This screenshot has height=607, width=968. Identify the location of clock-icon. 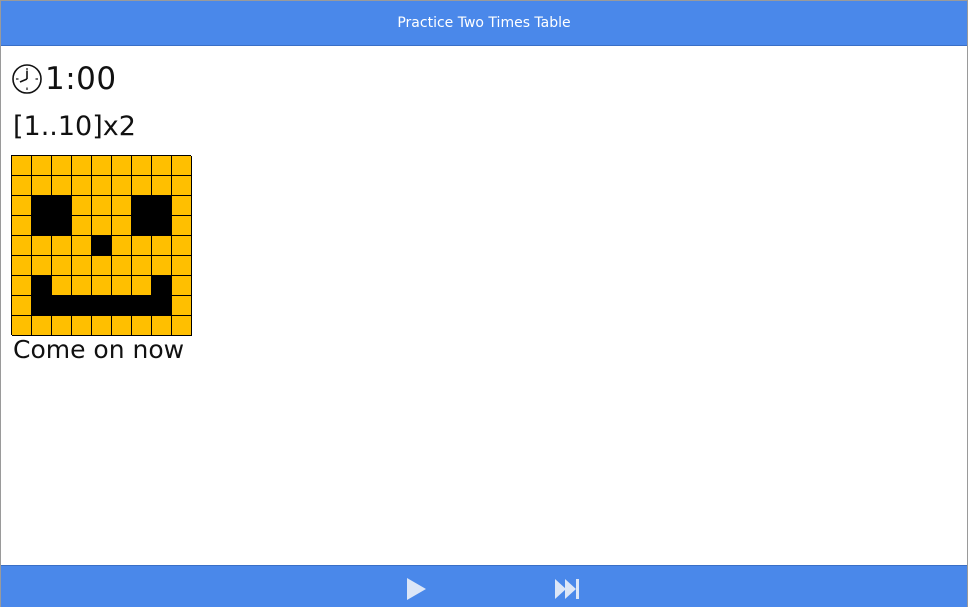
(27, 79).